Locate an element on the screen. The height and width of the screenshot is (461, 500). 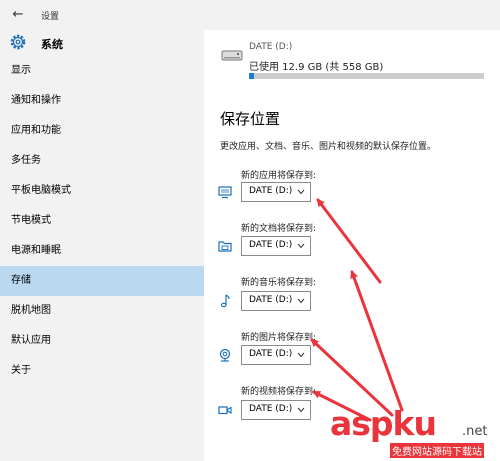
documents-location-value: DATE (D:) is located at coordinates (271, 245).